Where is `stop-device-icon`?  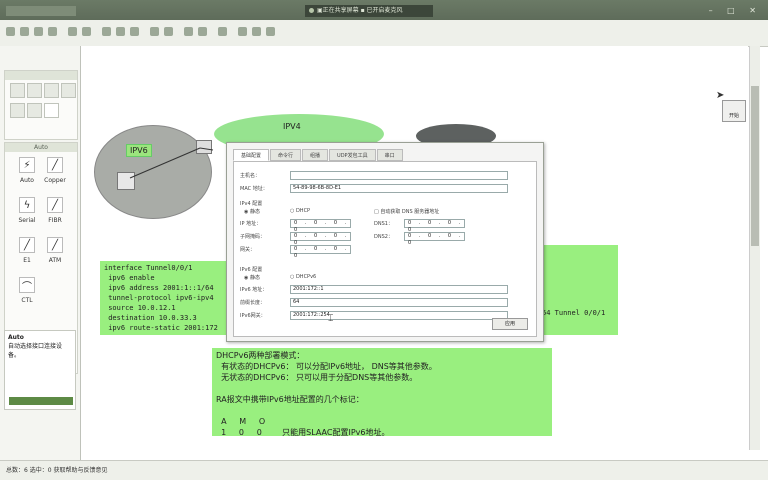 stop-device-icon is located at coordinates (202, 31).